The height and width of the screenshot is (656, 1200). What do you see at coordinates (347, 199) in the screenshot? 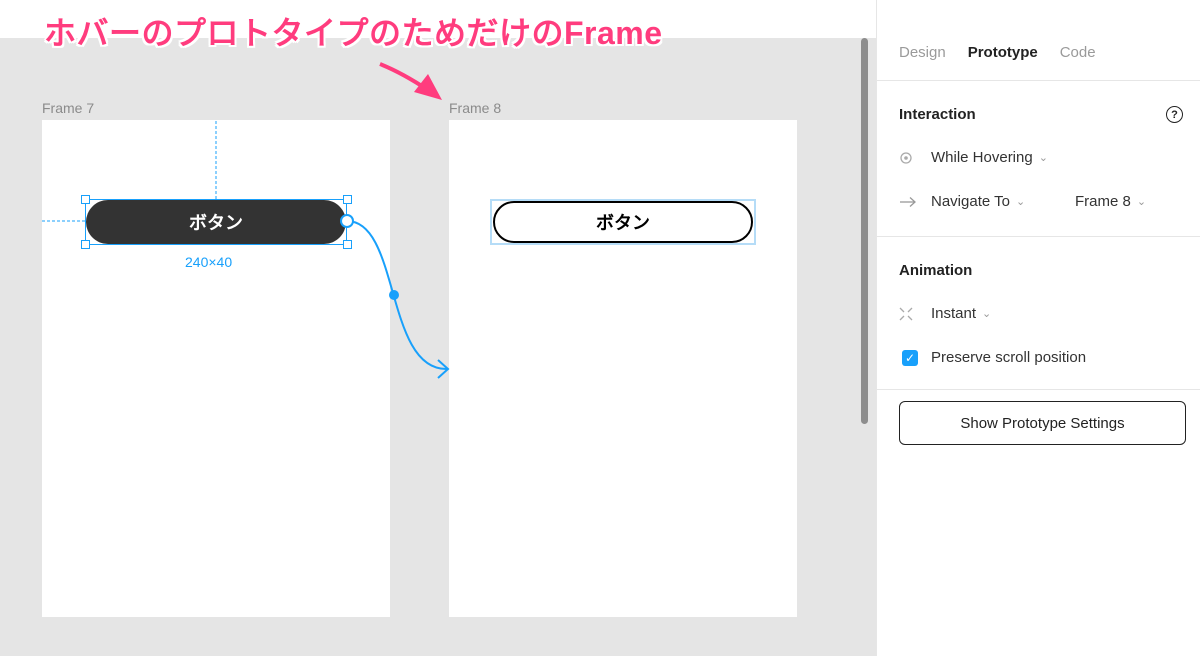
I see `resize-handle-top-right` at bounding box center [347, 199].